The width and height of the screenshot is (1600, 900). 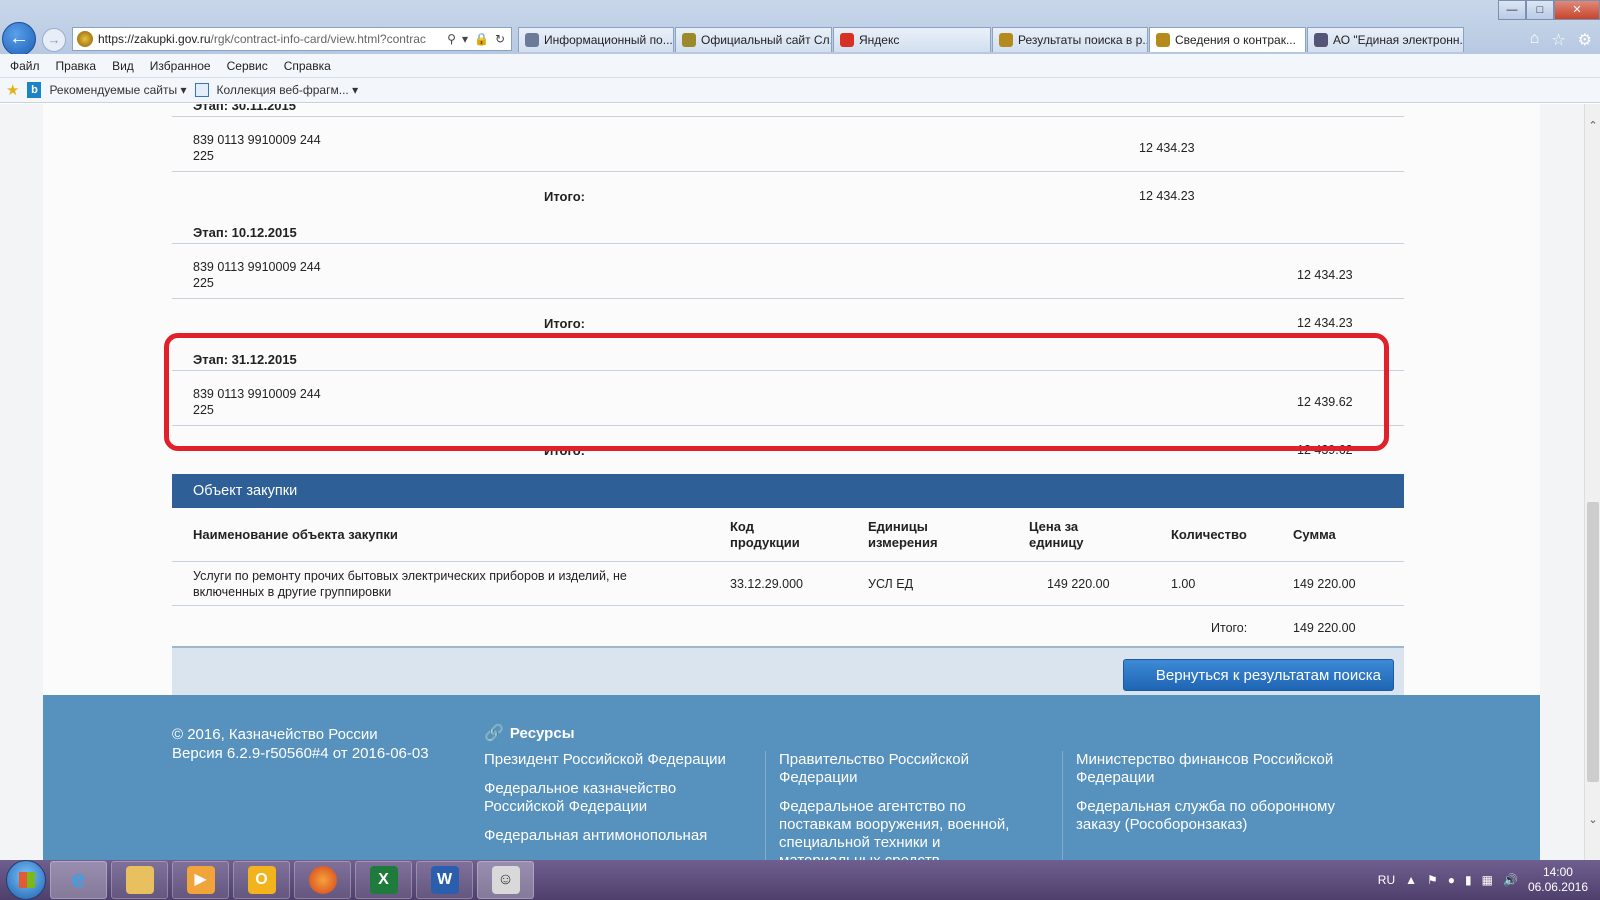 I want to click on close-tab-icon: ✕, so click(x=1305, y=40).